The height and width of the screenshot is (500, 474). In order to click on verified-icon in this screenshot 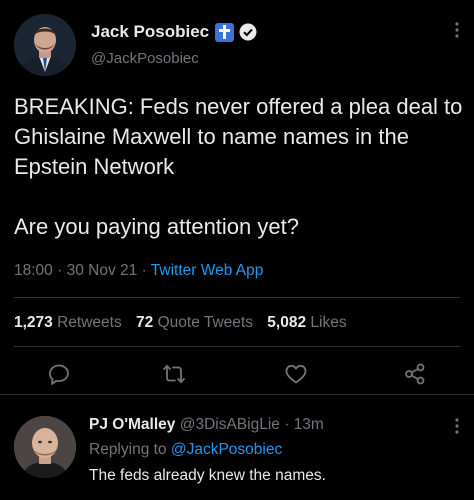, I will do `click(248, 32)`.